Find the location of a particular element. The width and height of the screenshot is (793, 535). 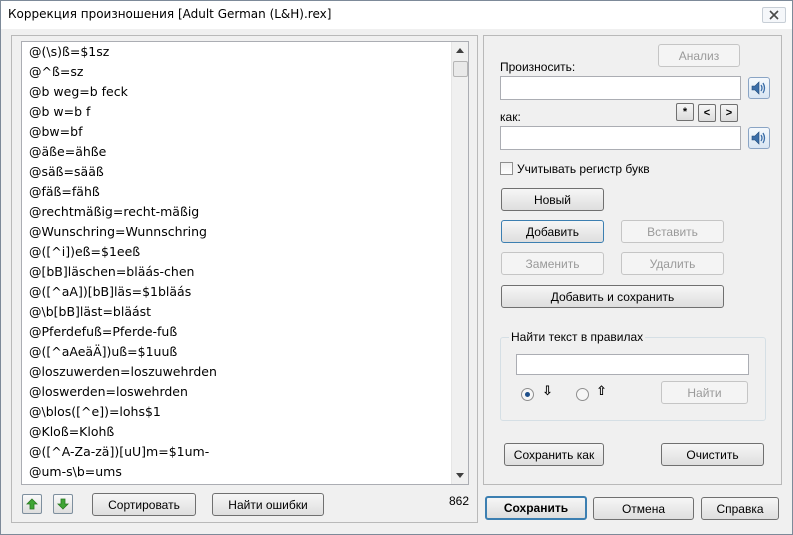

direction-down-radio is located at coordinates (527, 394).